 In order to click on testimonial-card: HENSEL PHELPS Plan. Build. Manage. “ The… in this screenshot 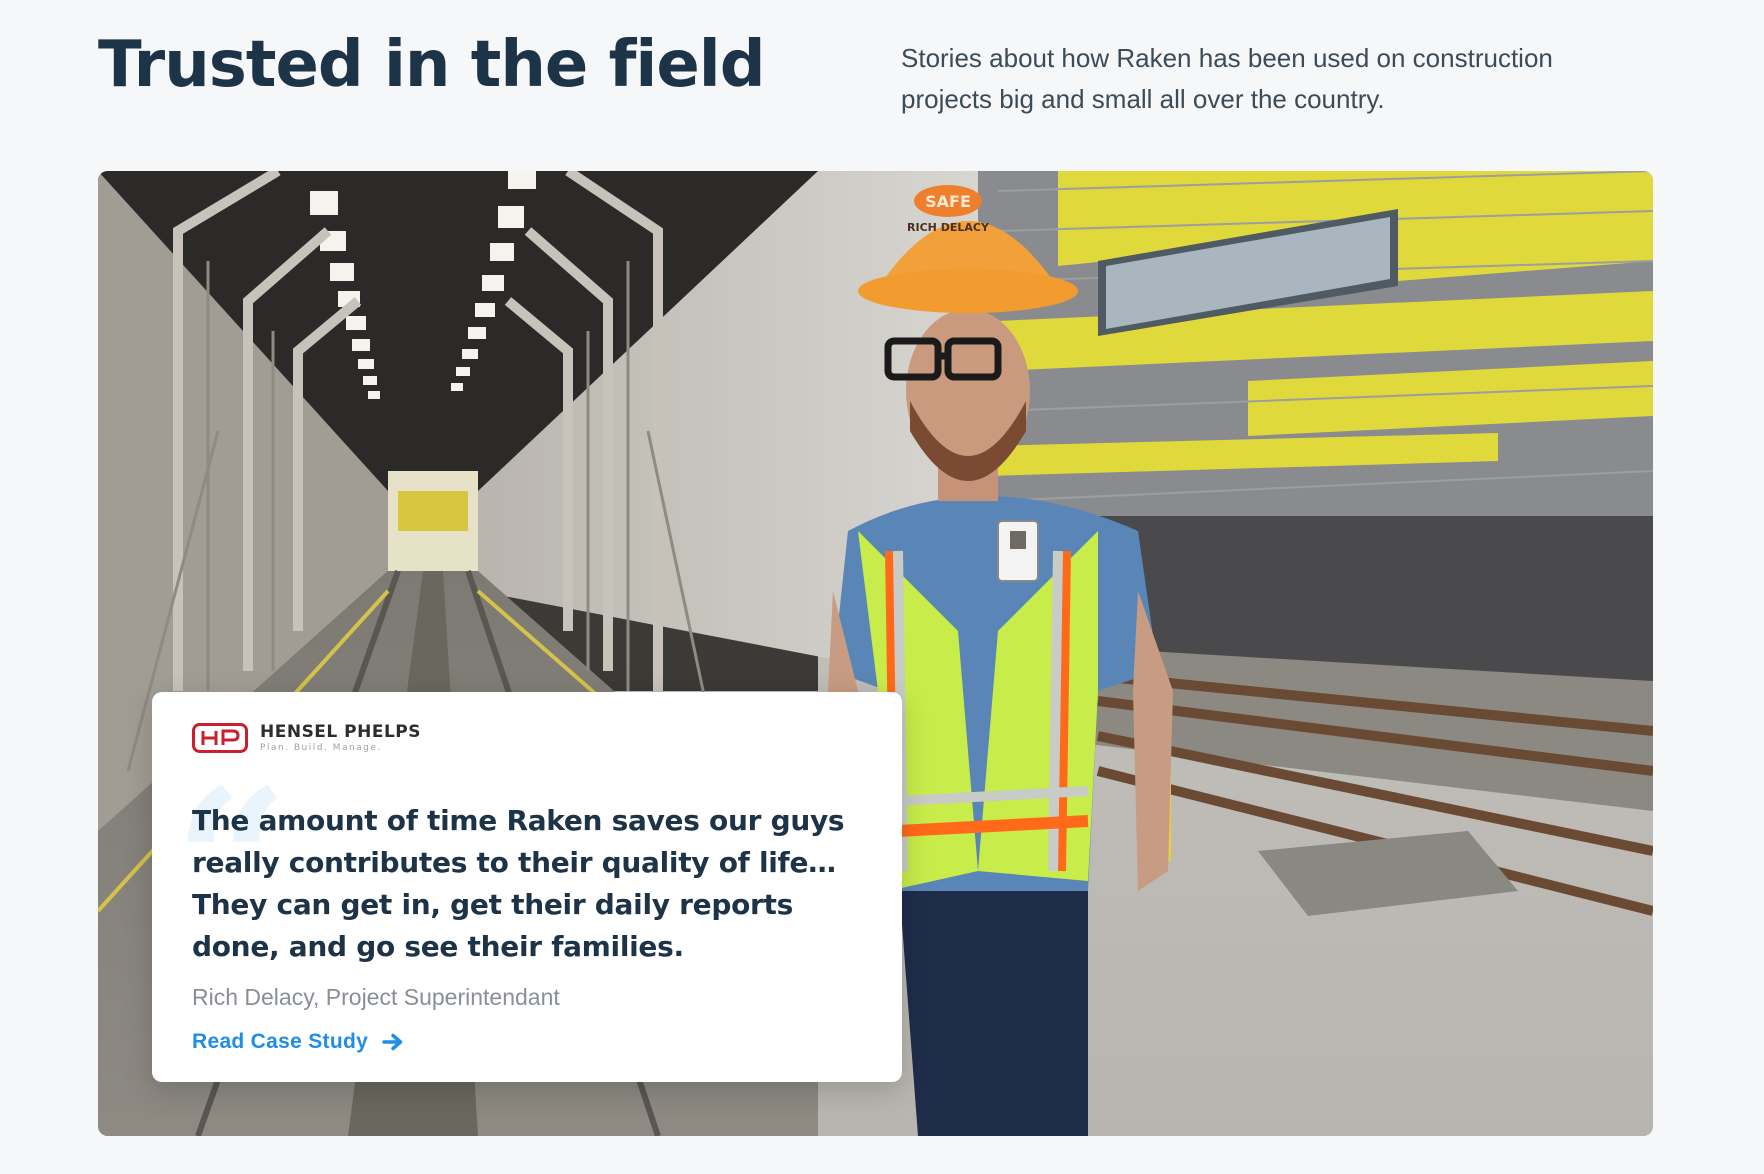, I will do `click(527, 887)`.